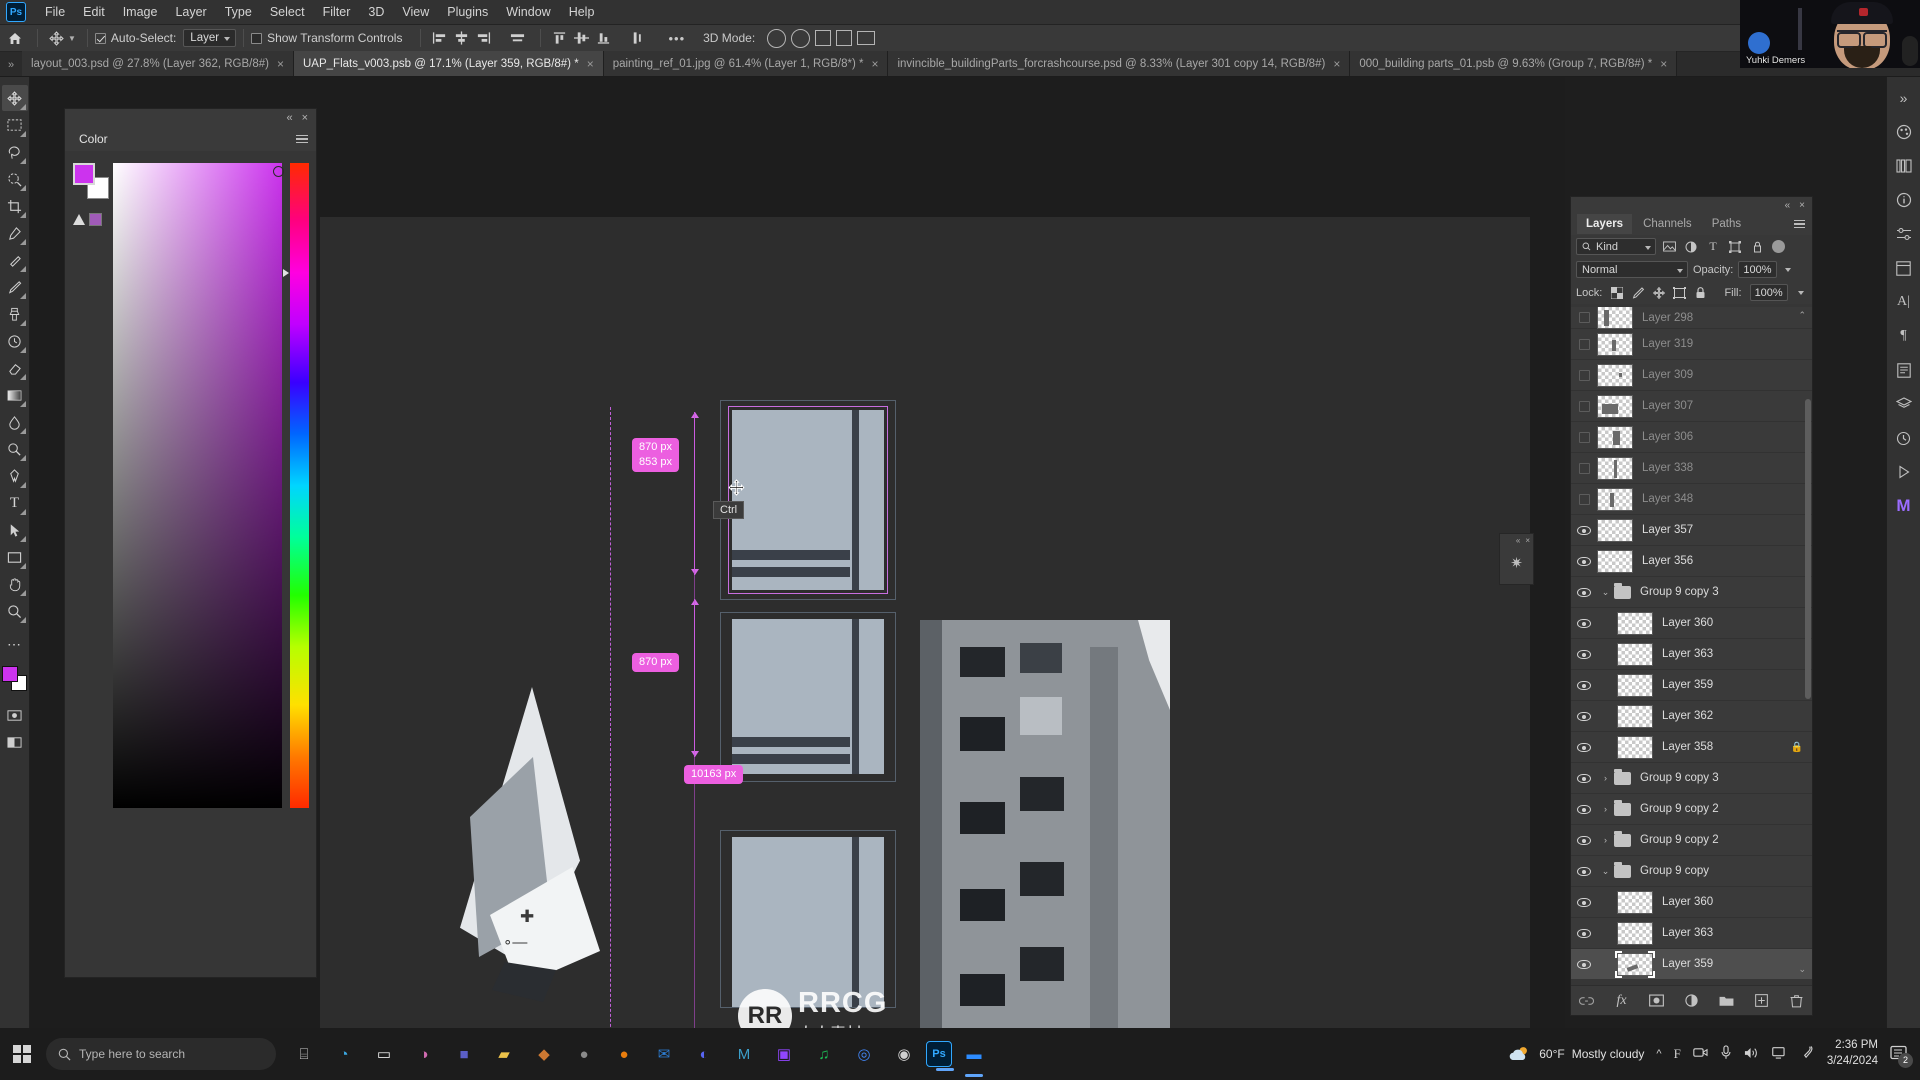  What do you see at coordinates (1762, 1001) in the screenshot?
I see `new-layer-icon` at bounding box center [1762, 1001].